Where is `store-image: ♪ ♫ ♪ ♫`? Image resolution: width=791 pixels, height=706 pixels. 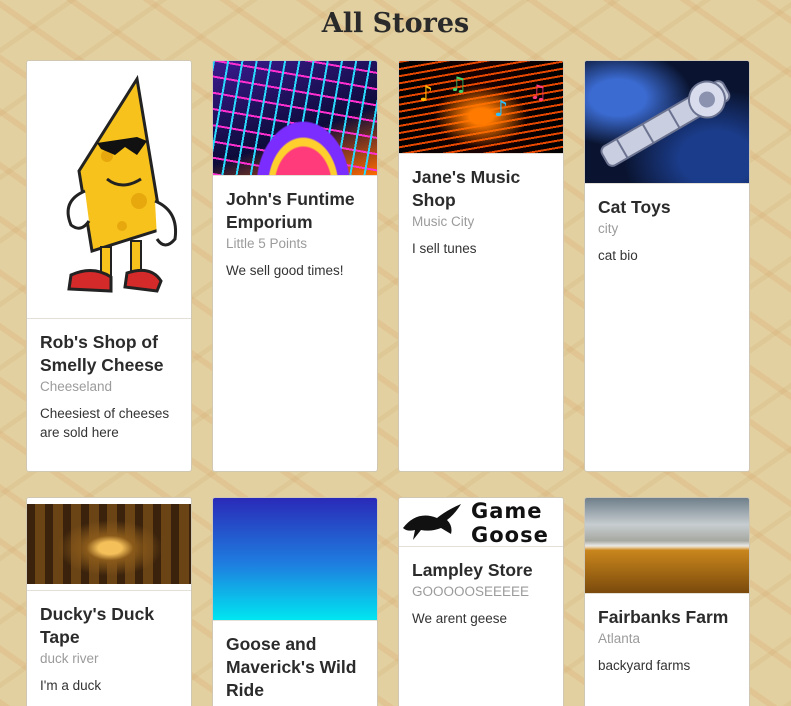
store-image: ♪ ♫ ♪ ♫ is located at coordinates (481, 107).